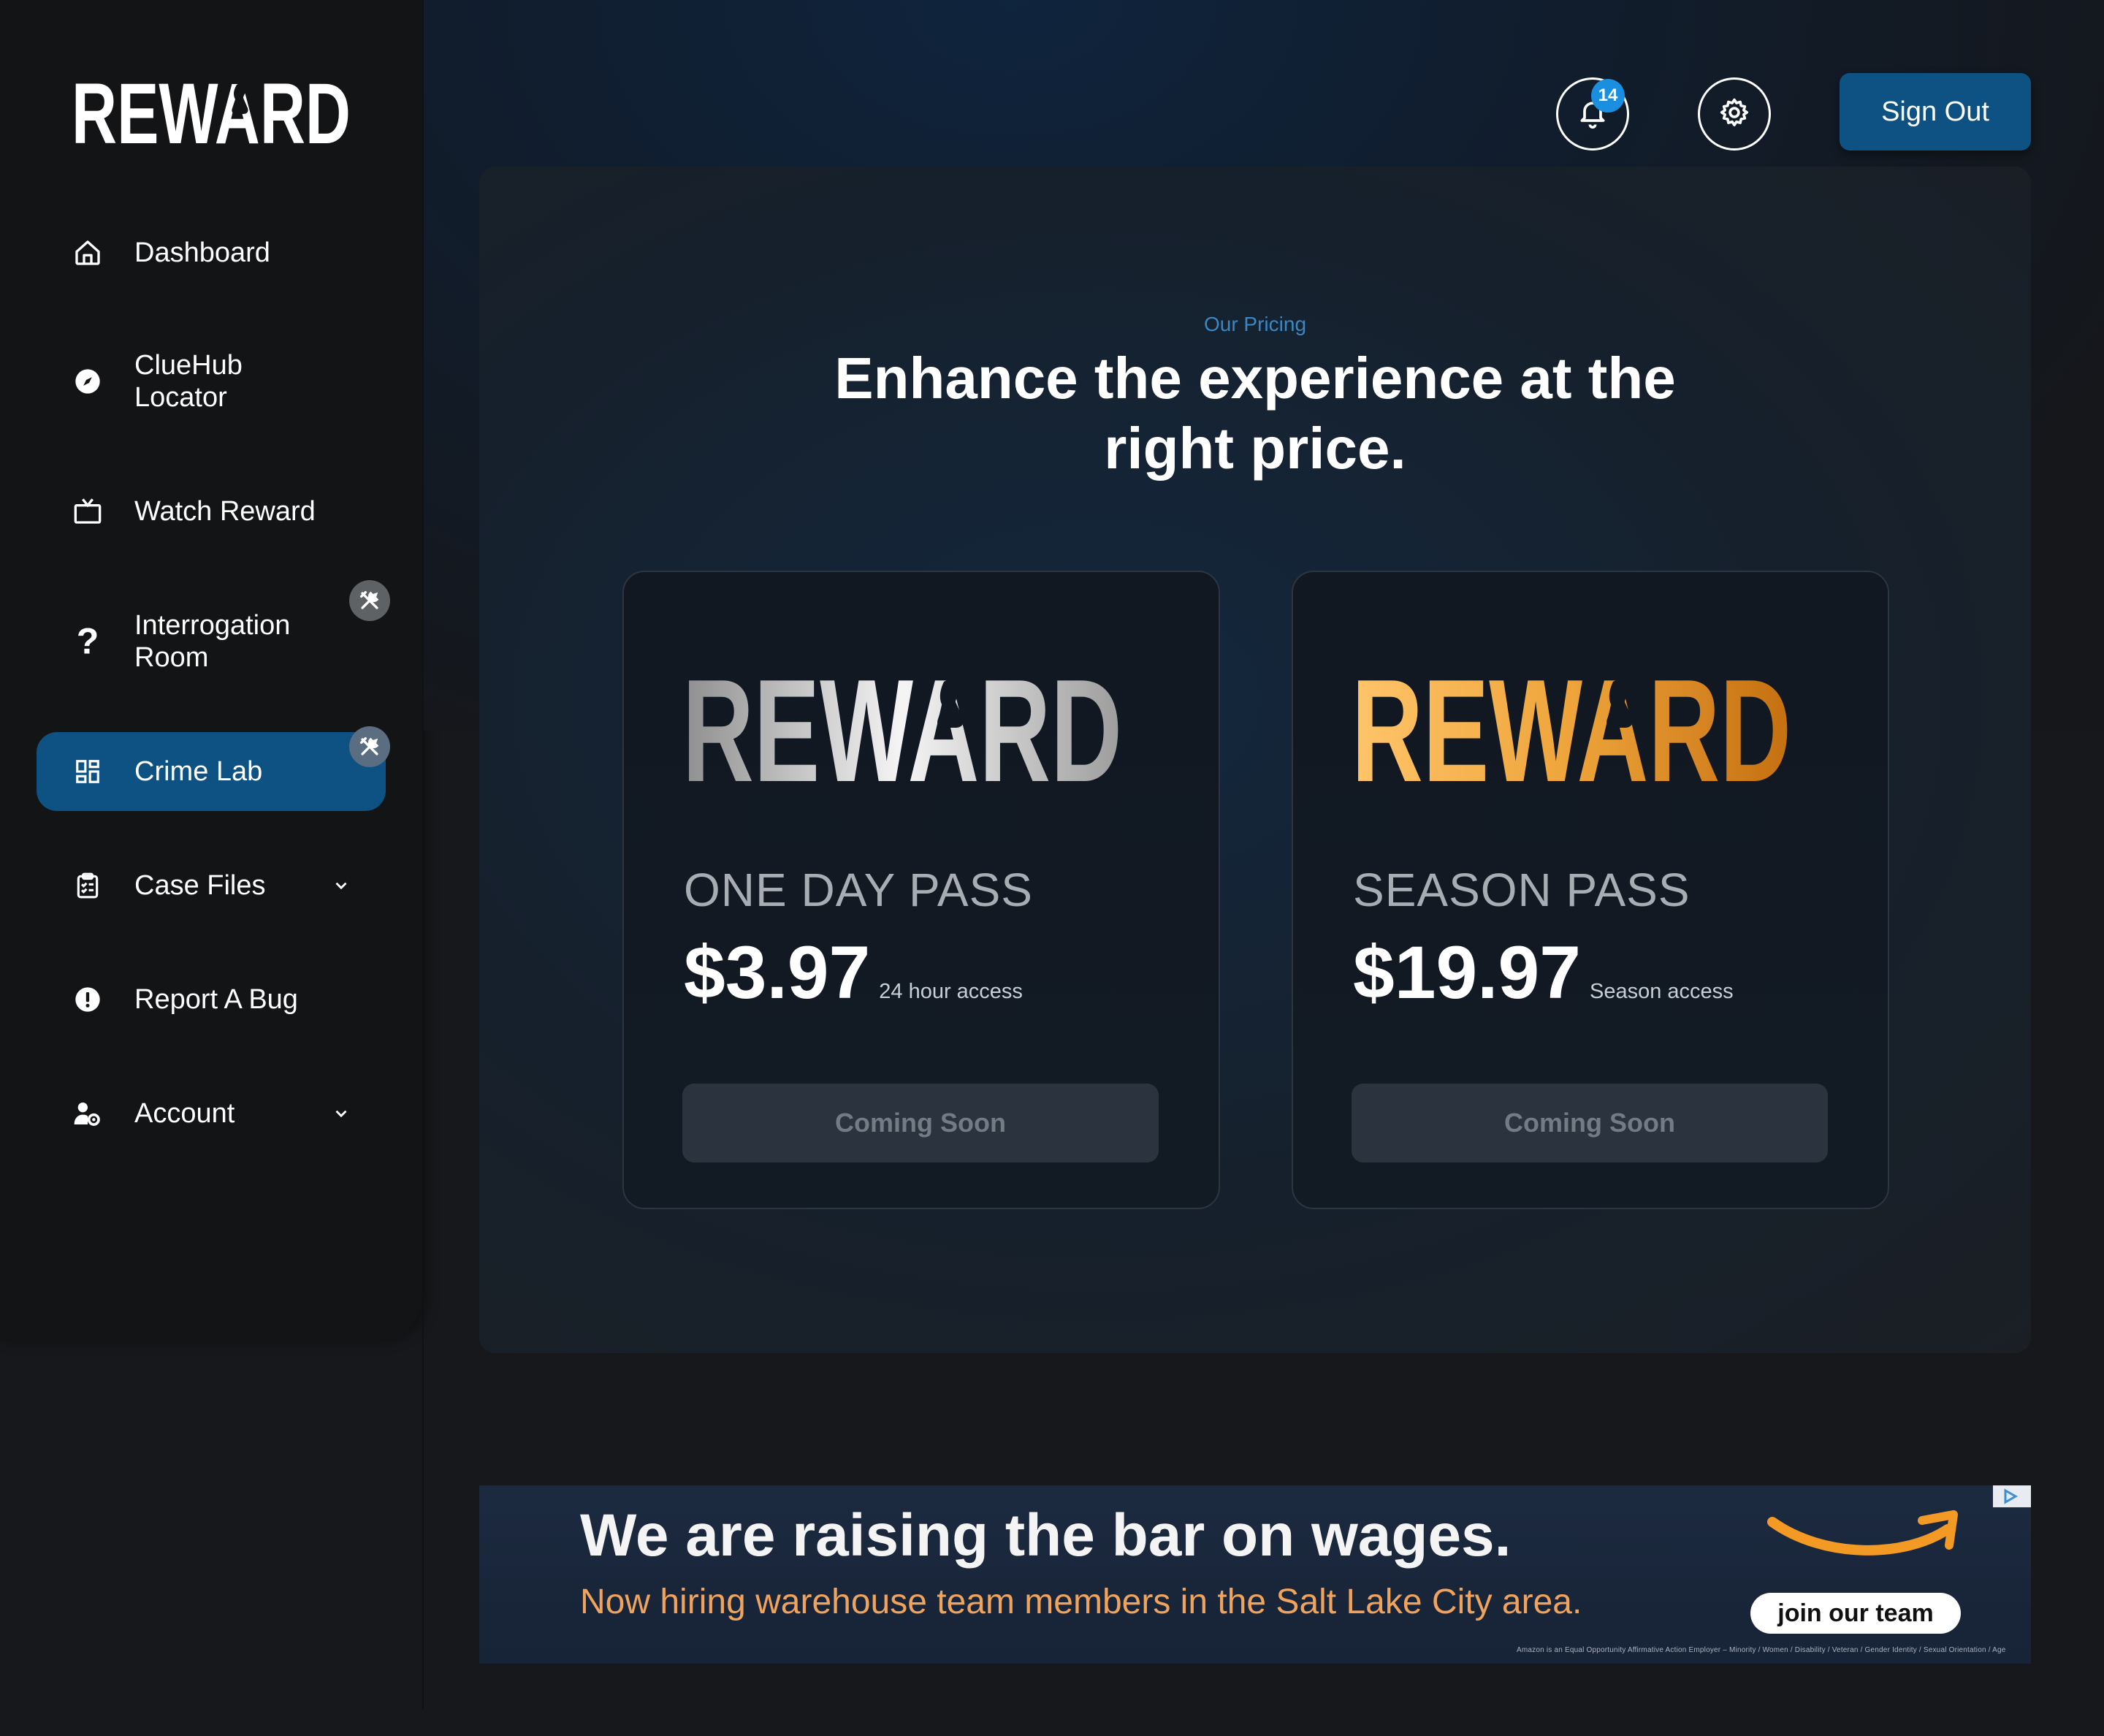 The width and height of the screenshot is (2104, 1736). I want to click on sign-out-button: Sign Out, so click(1935, 112).